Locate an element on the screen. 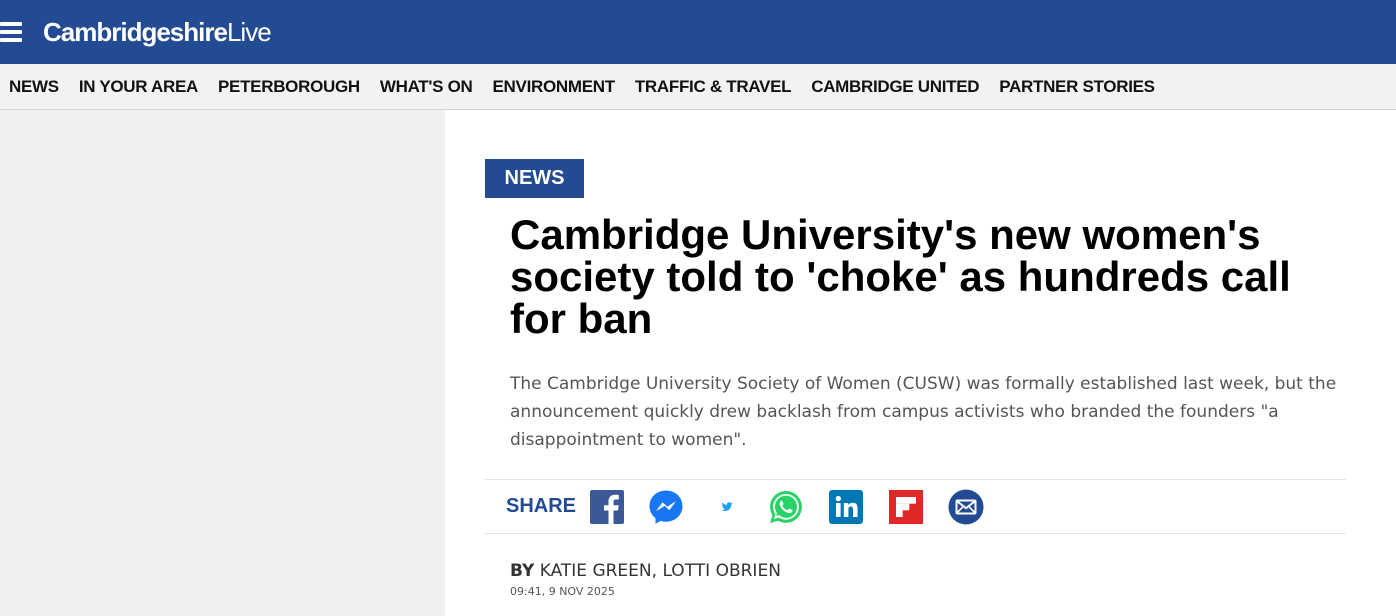  flipboard-icon is located at coordinates (906, 507).